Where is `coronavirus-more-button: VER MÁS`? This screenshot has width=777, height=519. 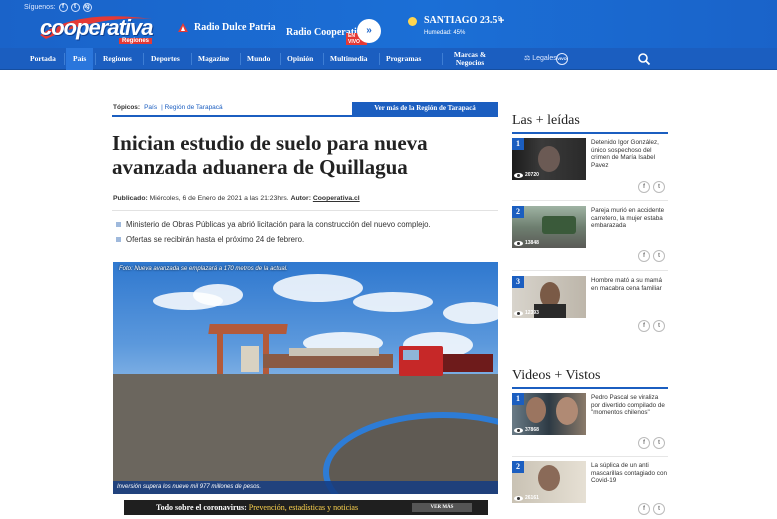
coronavirus-more-button: VER MÁS is located at coordinates (442, 507).